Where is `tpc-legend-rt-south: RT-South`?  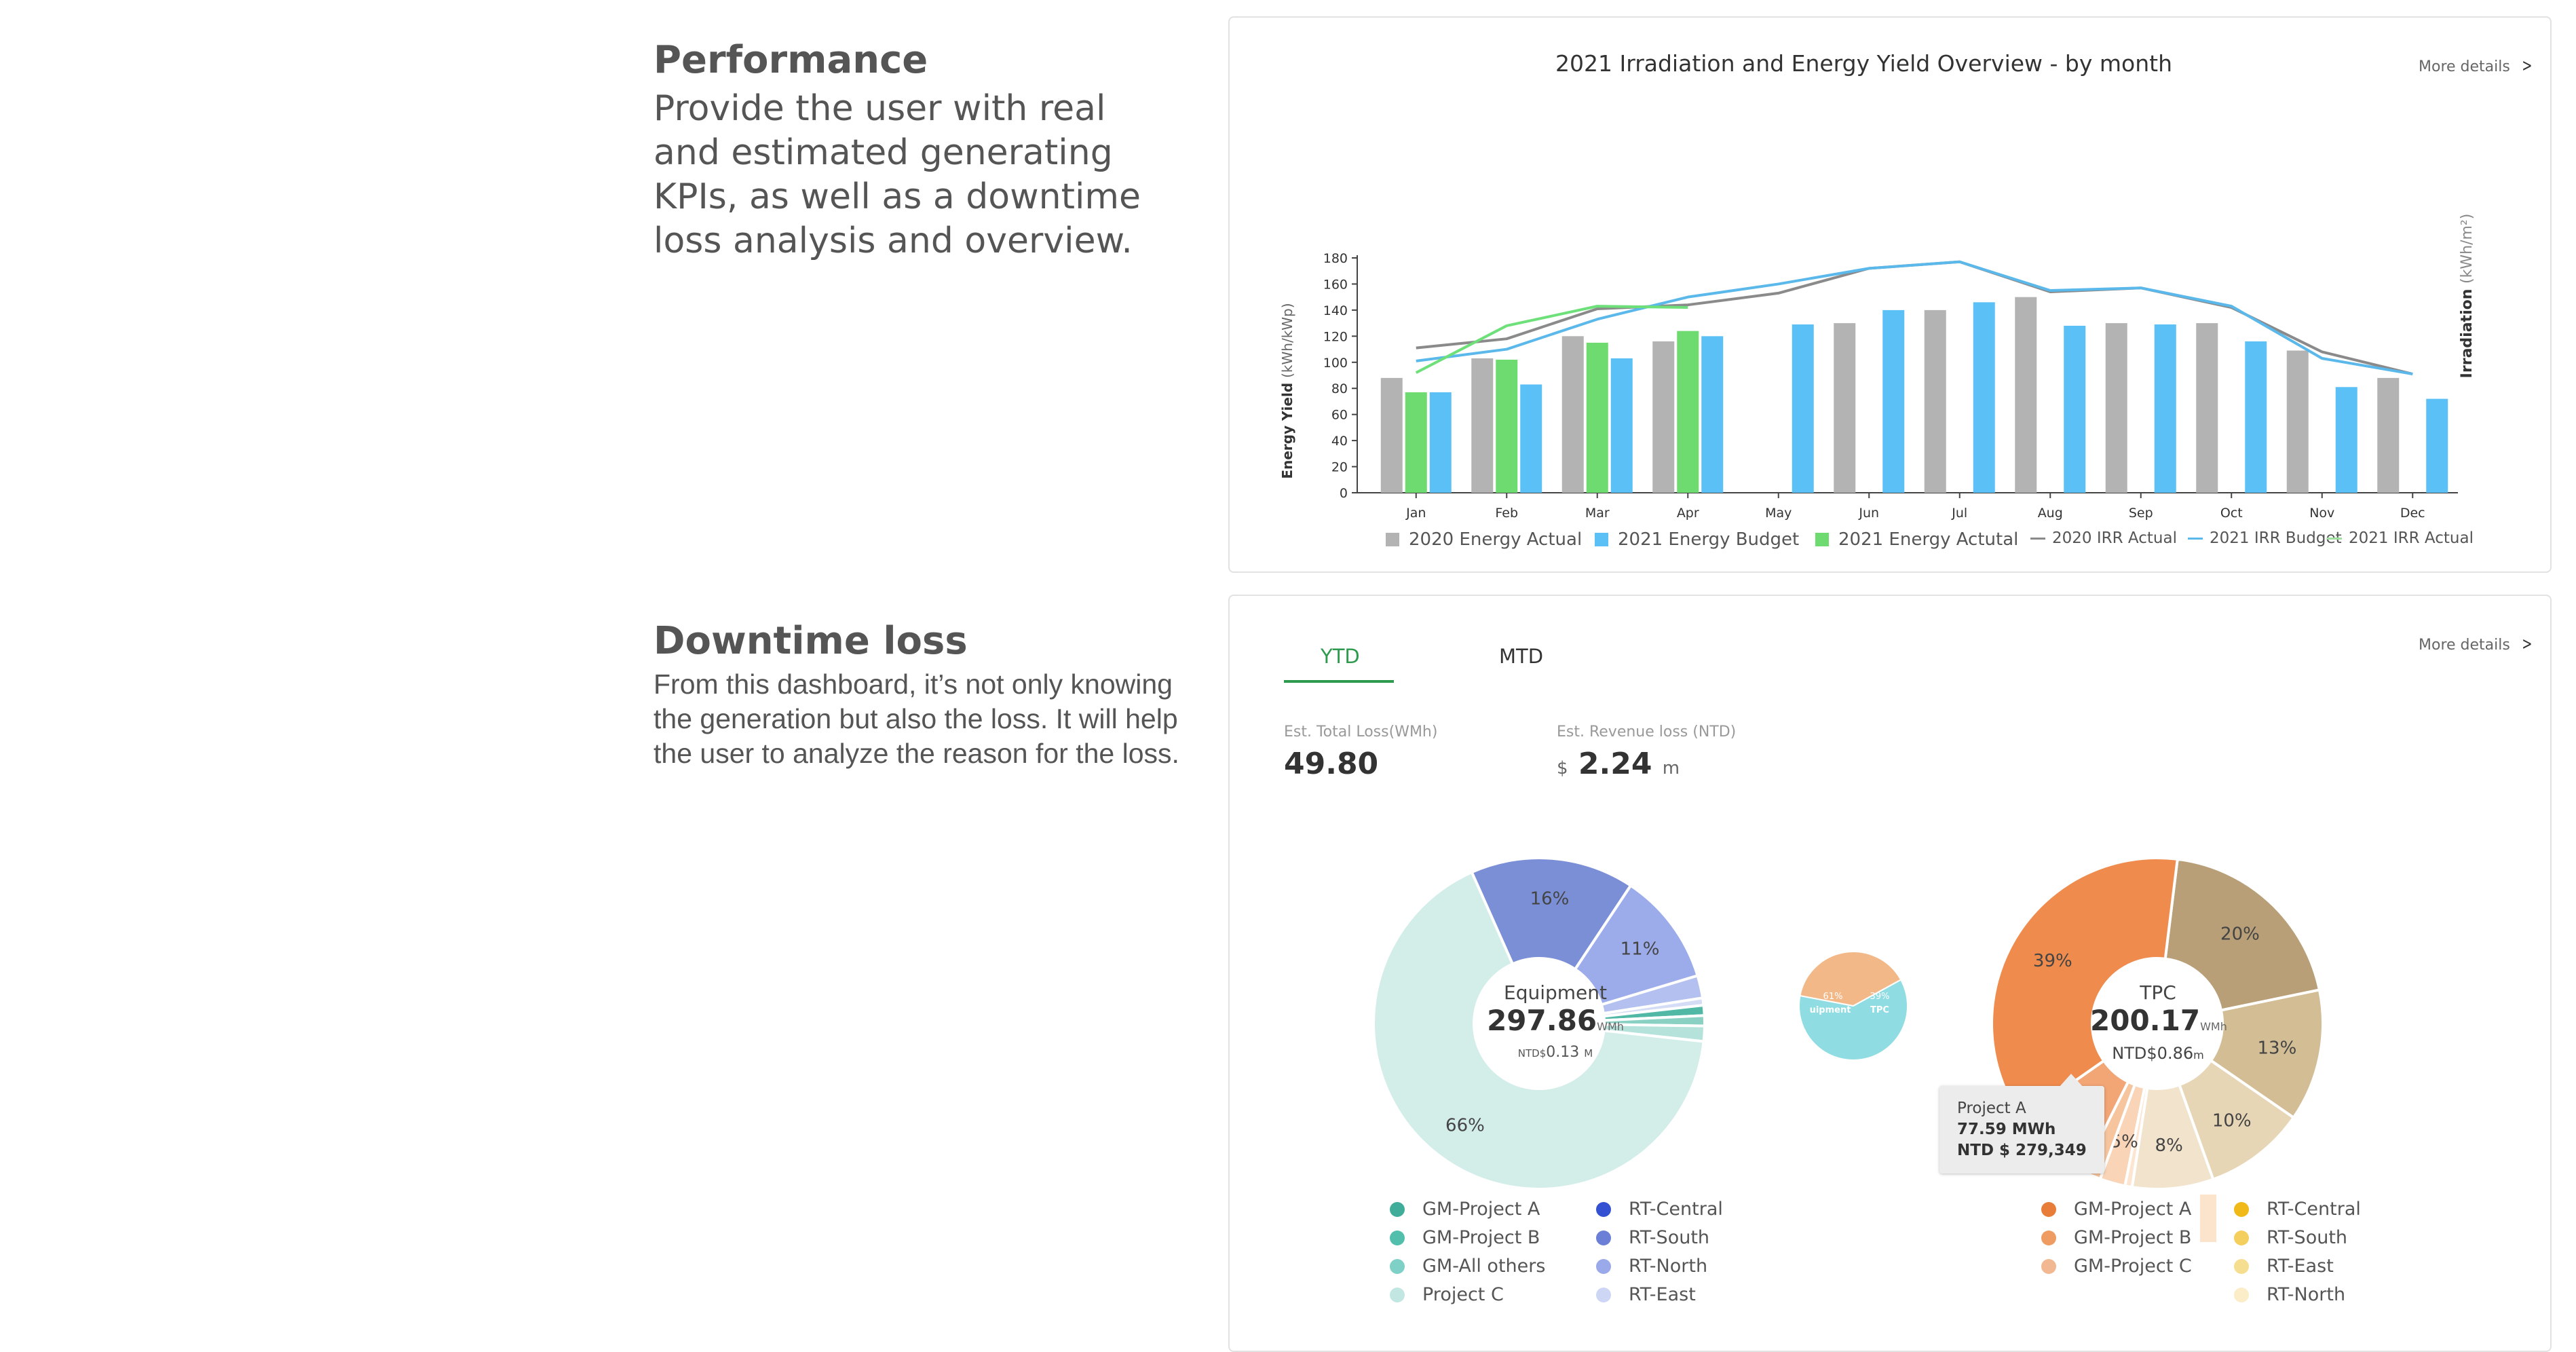 tpc-legend-rt-south: RT-South is located at coordinates (2290, 1237).